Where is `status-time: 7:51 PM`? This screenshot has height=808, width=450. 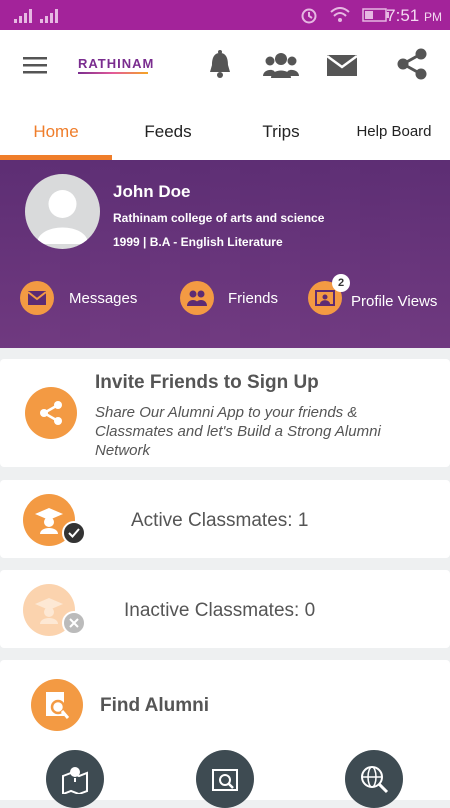 status-time: 7:51 PM is located at coordinates (414, 15).